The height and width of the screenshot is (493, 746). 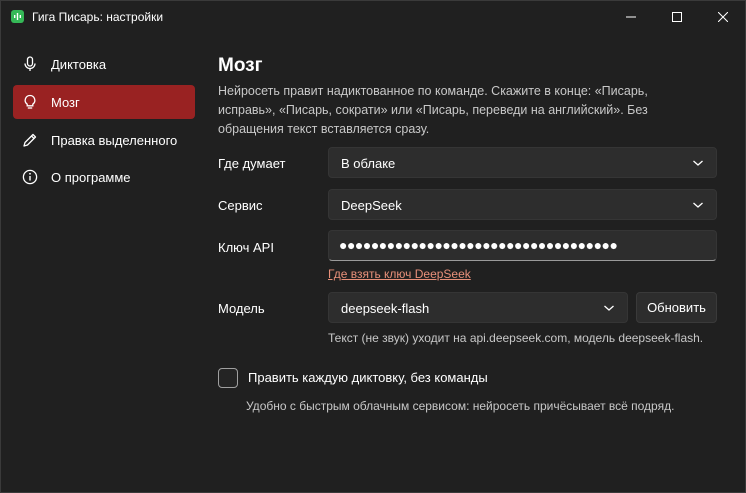 What do you see at coordinates (30, 64) in the screenshot?
I see `microphone-icon` at bounding box center [30, 64].